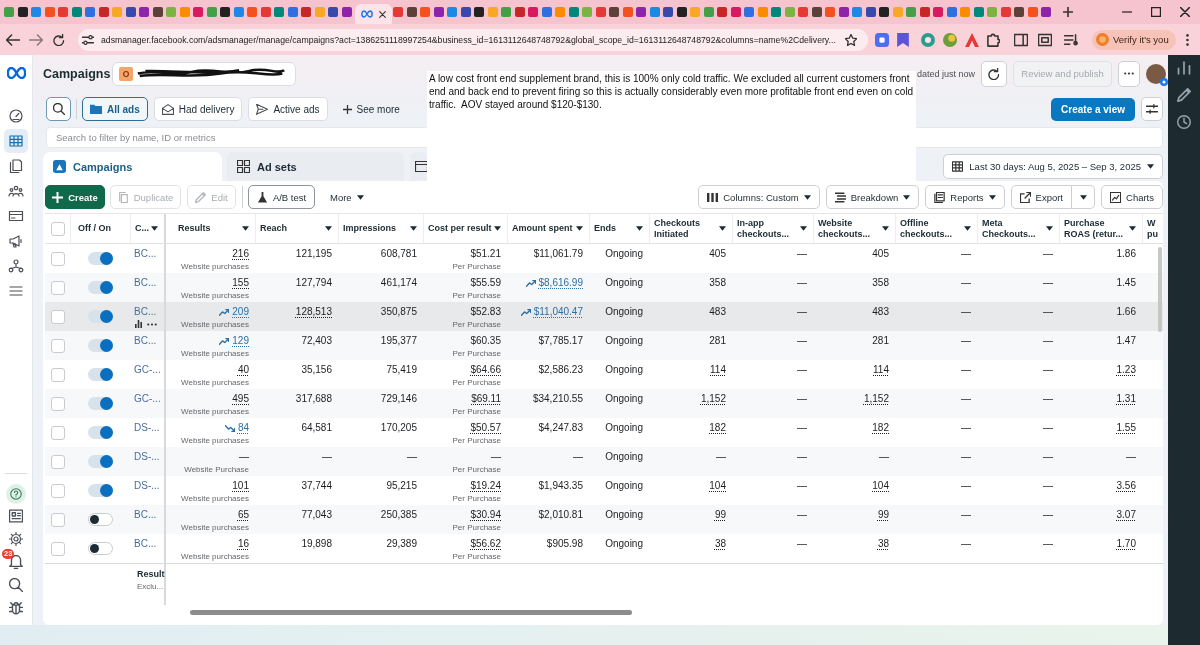  I want to click on plus-icon, so click(1067, 12).